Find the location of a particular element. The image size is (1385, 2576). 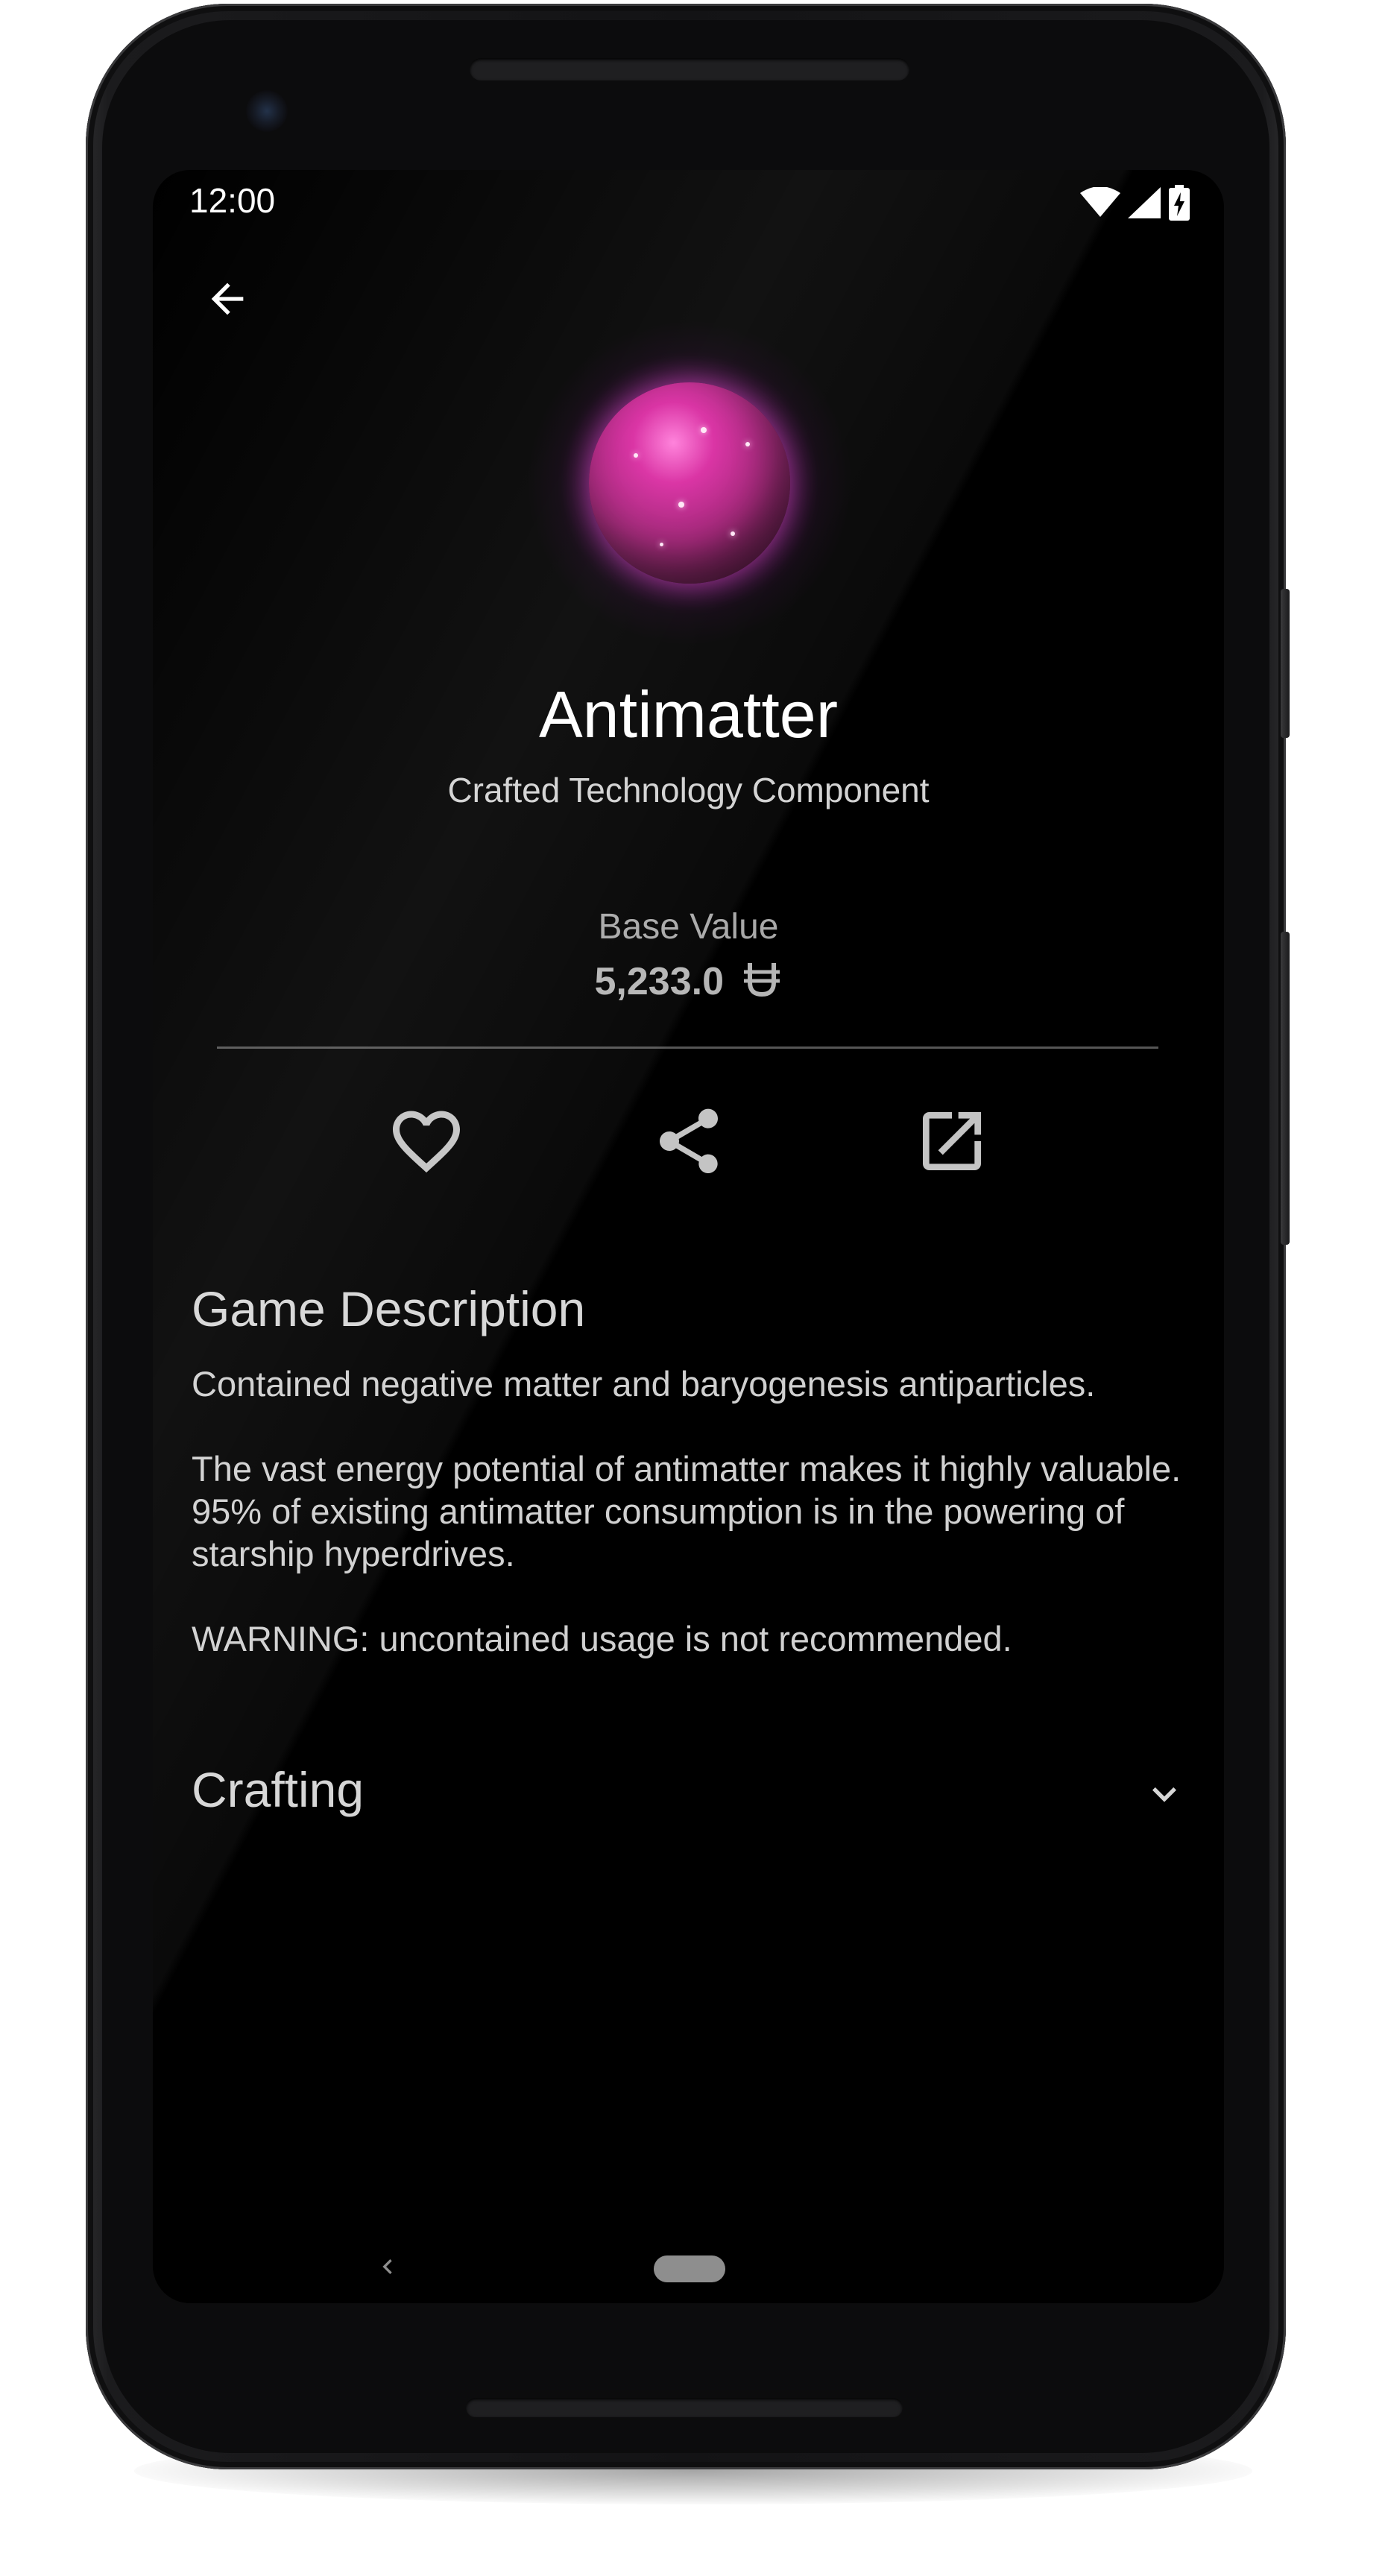

status-time: 12:00 is located at coordinates (232, 201).